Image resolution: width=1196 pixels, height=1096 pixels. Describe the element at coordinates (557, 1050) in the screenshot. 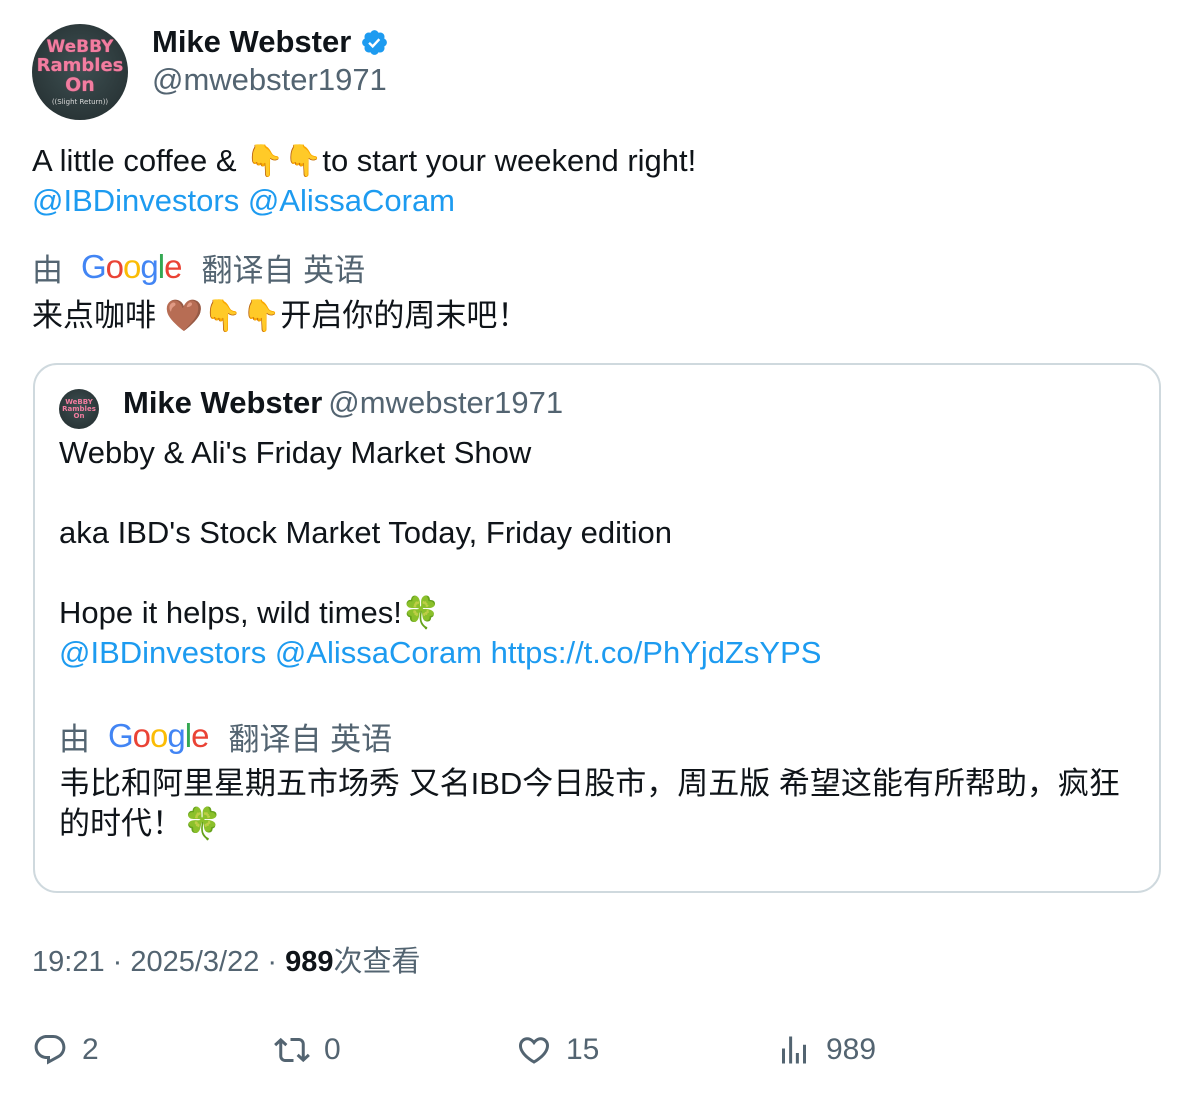

I see `like-button: 15` at that location.